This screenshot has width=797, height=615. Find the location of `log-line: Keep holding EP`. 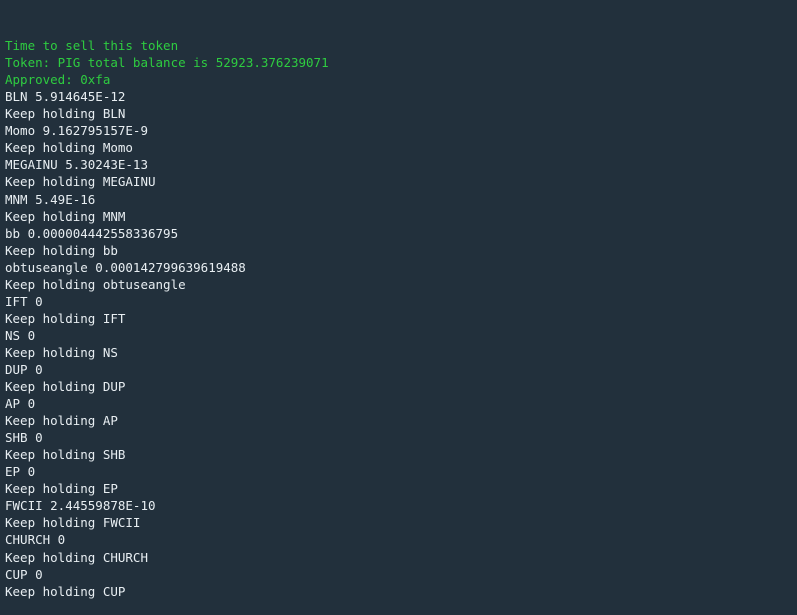

log-line: Keep holding EP is located at coordinates (61, 489).